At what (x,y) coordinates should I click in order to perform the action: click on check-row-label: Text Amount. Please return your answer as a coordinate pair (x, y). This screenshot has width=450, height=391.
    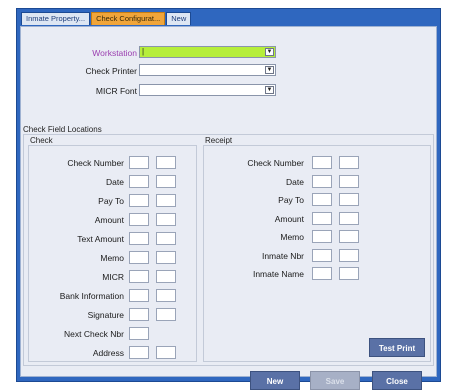
    Looking at the image, I should click on (100, 239).